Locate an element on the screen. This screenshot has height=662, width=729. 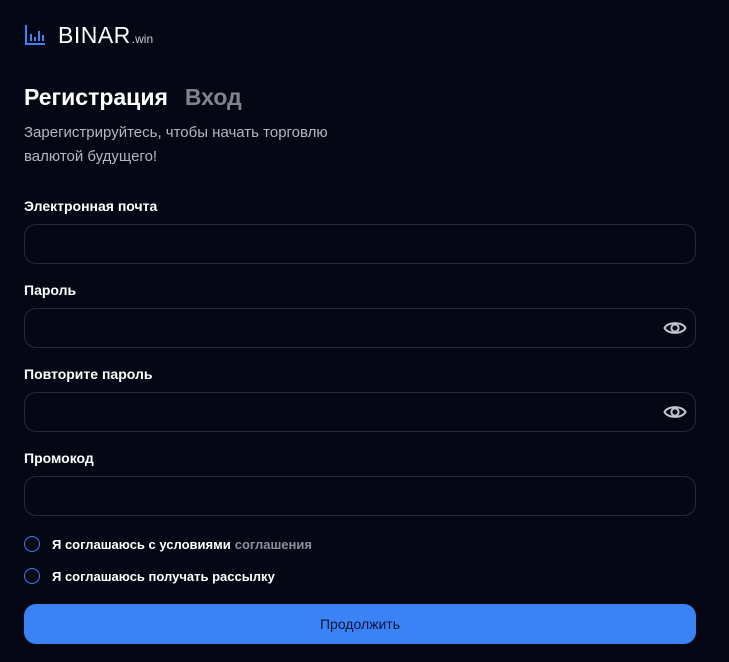
tab-register: Регистрация is located at coordinates (96, 97).